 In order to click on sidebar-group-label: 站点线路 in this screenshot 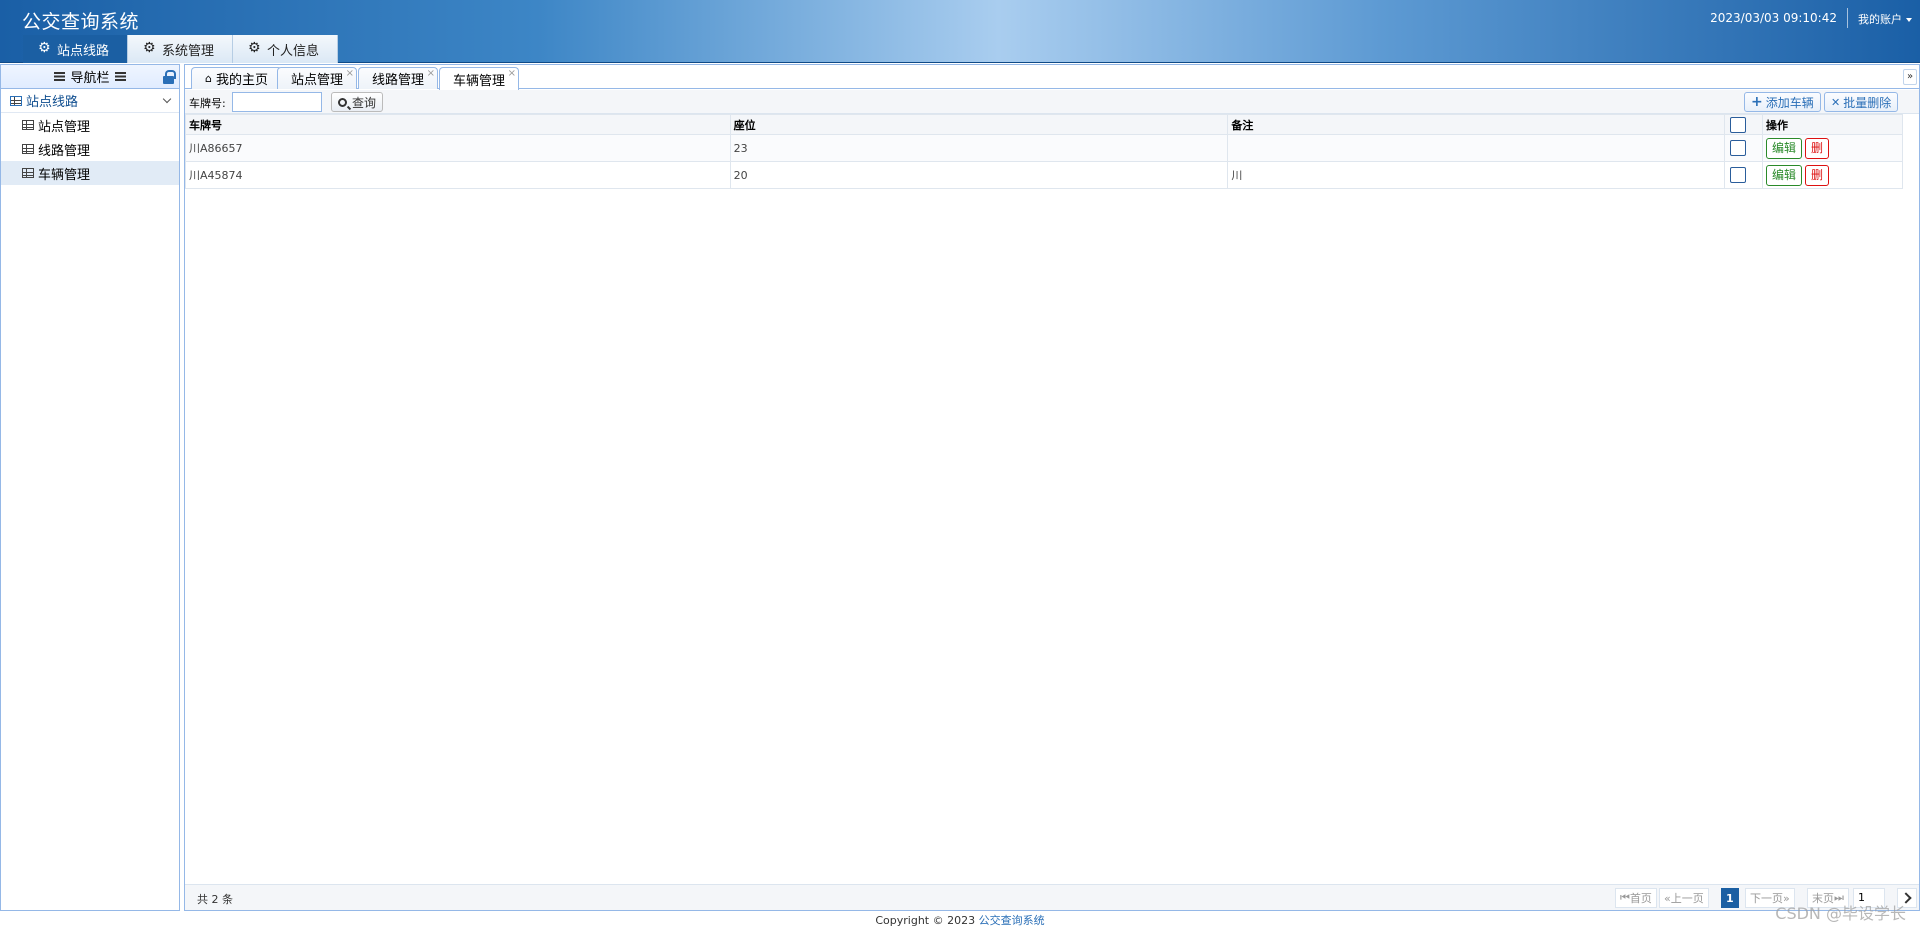, I will do `click(52, 102)`.